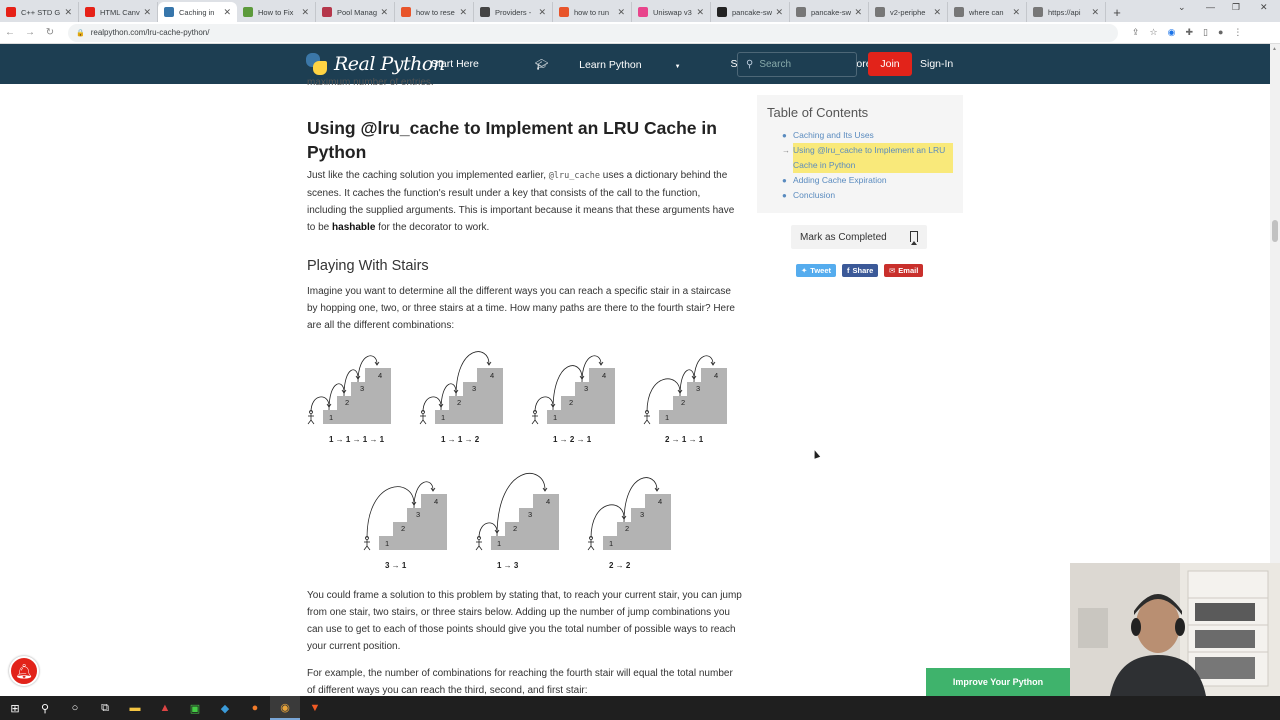  What do you see at coordinates (197, 12) in the screenshot?
I see `browser-tab: Caching in ✕` at bounding box center [197, 12].